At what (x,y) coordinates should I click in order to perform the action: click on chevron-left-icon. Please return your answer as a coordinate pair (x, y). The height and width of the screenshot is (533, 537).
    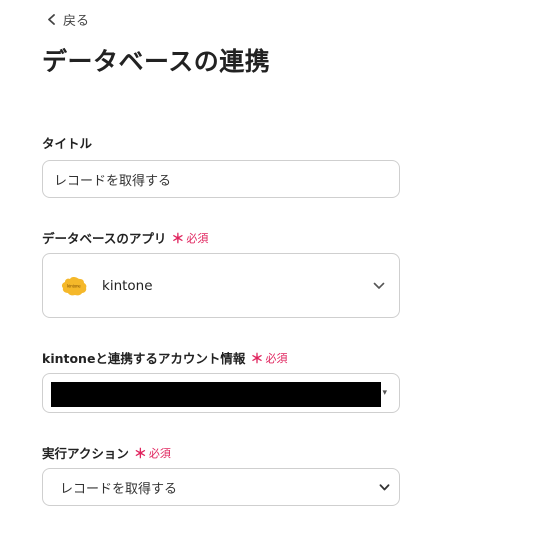
    Looking at the image, I should click on (51, 19).